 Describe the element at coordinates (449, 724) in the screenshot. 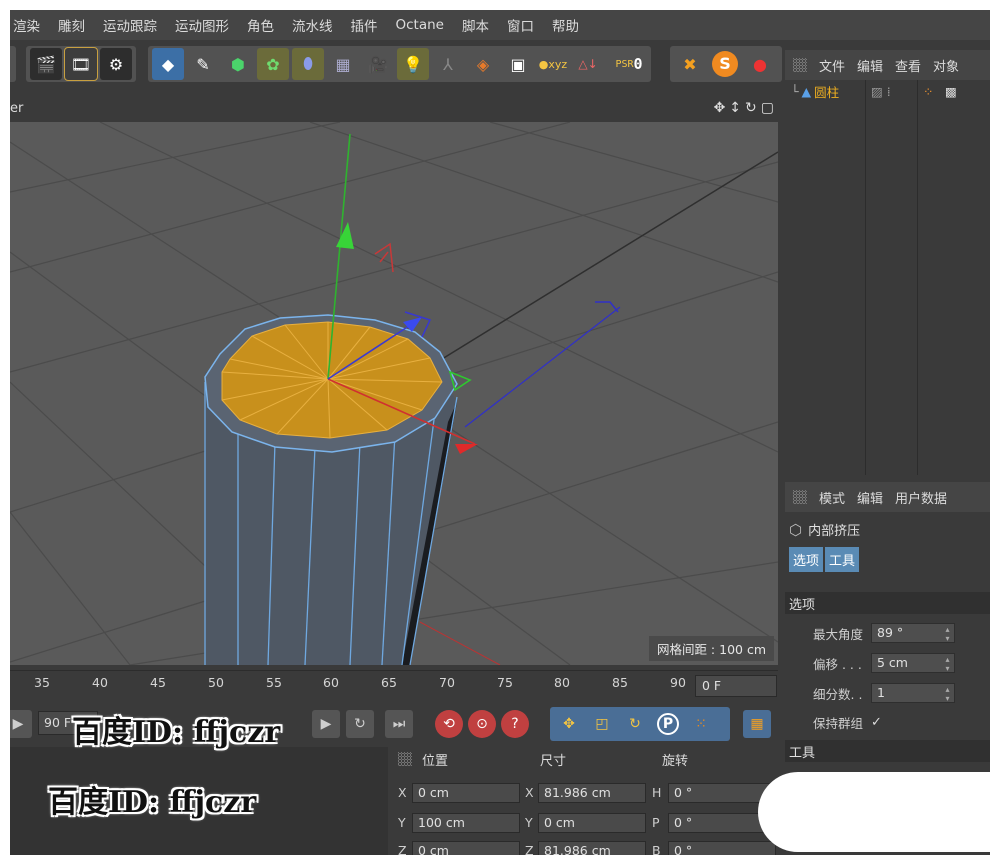

I see `record-keyframe-icon: ⟲` at that location.